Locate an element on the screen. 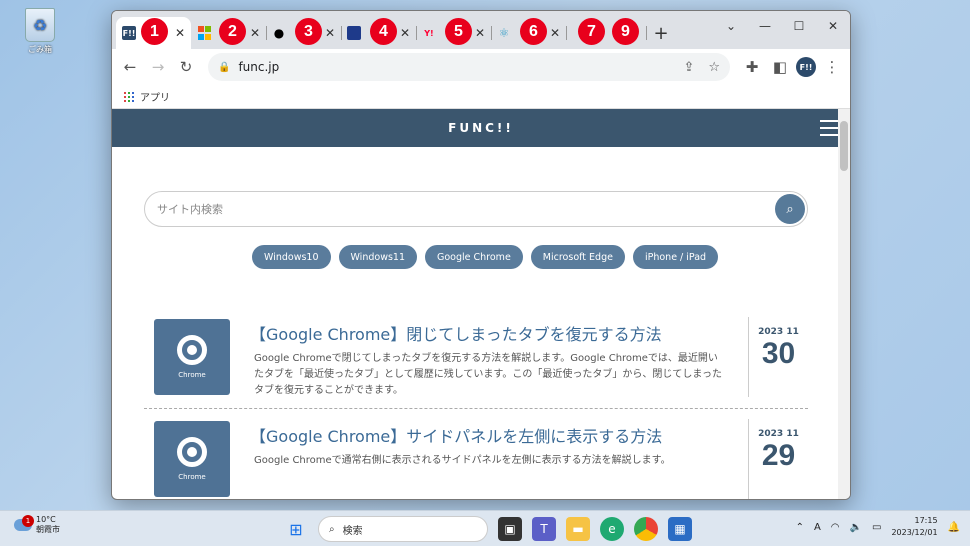  system-tray: ⌃ A ◠ 🔈 ▭ 17:15 2023/12/01 🔔 is located at coordinates (878, 527).